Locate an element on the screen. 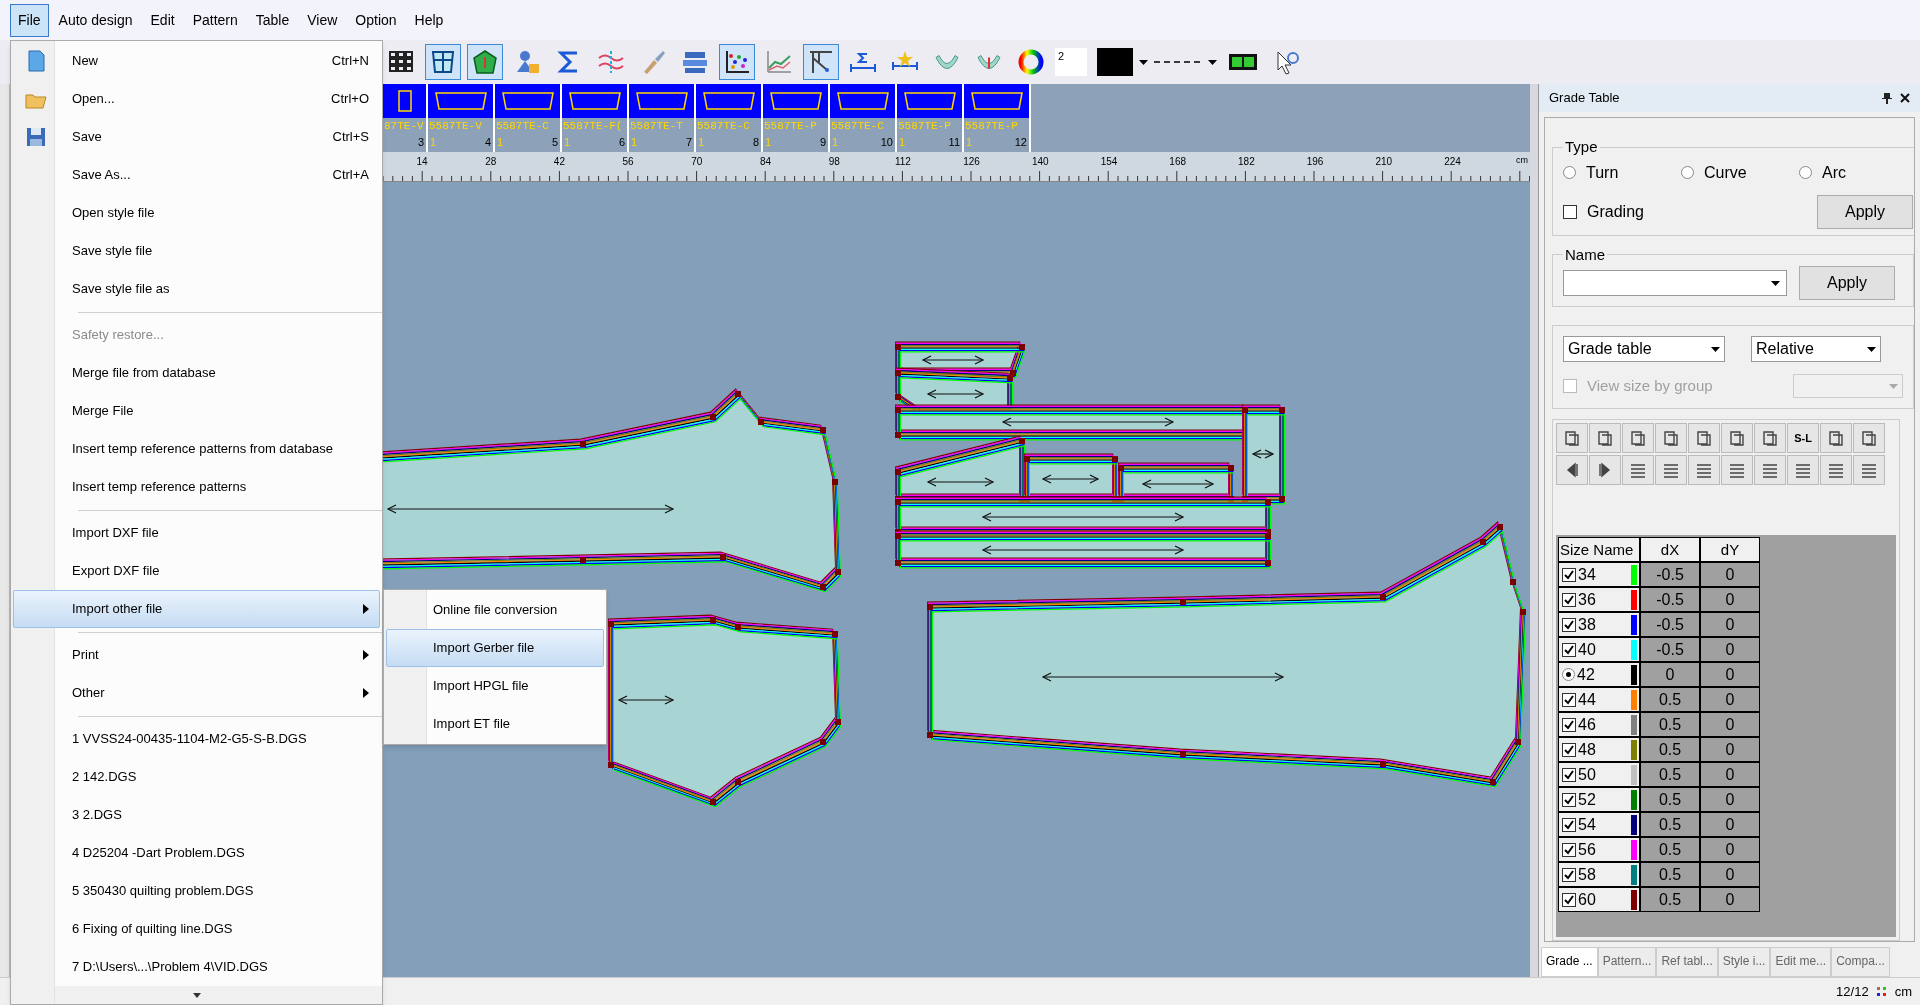  menu-item: Import DXF file is located at coordinates (196, 533).